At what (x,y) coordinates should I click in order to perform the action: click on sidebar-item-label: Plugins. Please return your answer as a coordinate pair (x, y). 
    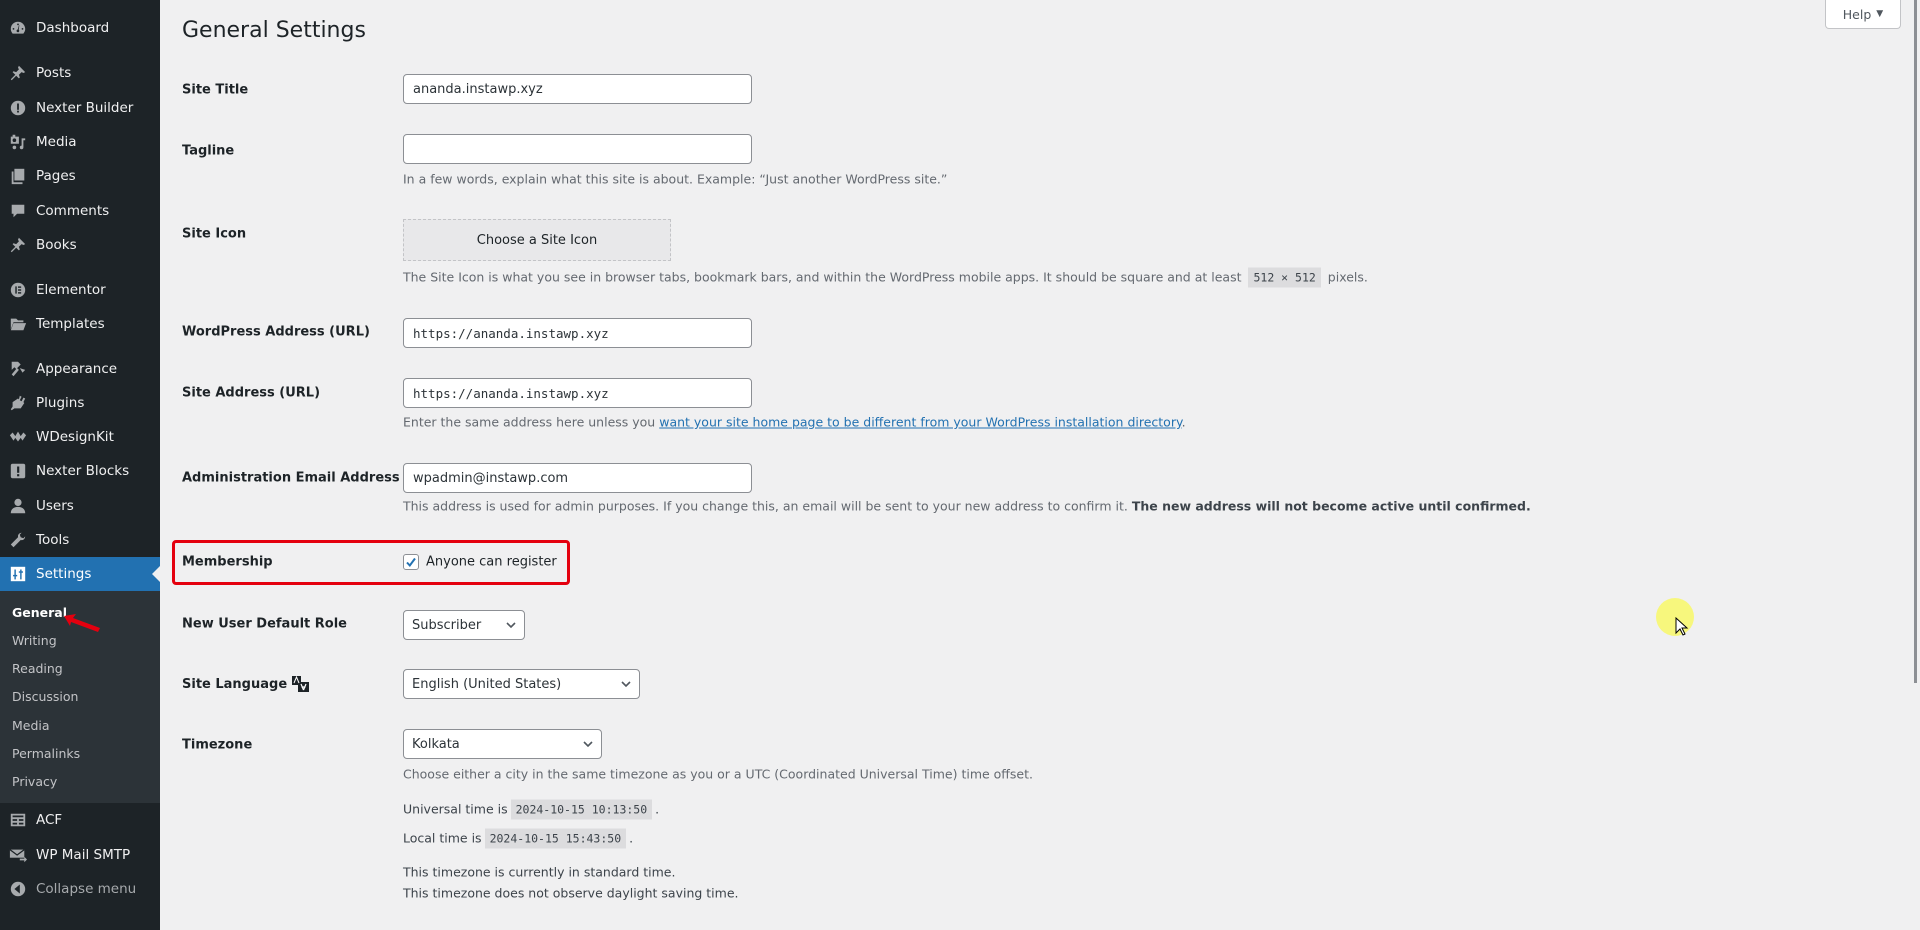
    Looking at the image, I should click on (60, 403).